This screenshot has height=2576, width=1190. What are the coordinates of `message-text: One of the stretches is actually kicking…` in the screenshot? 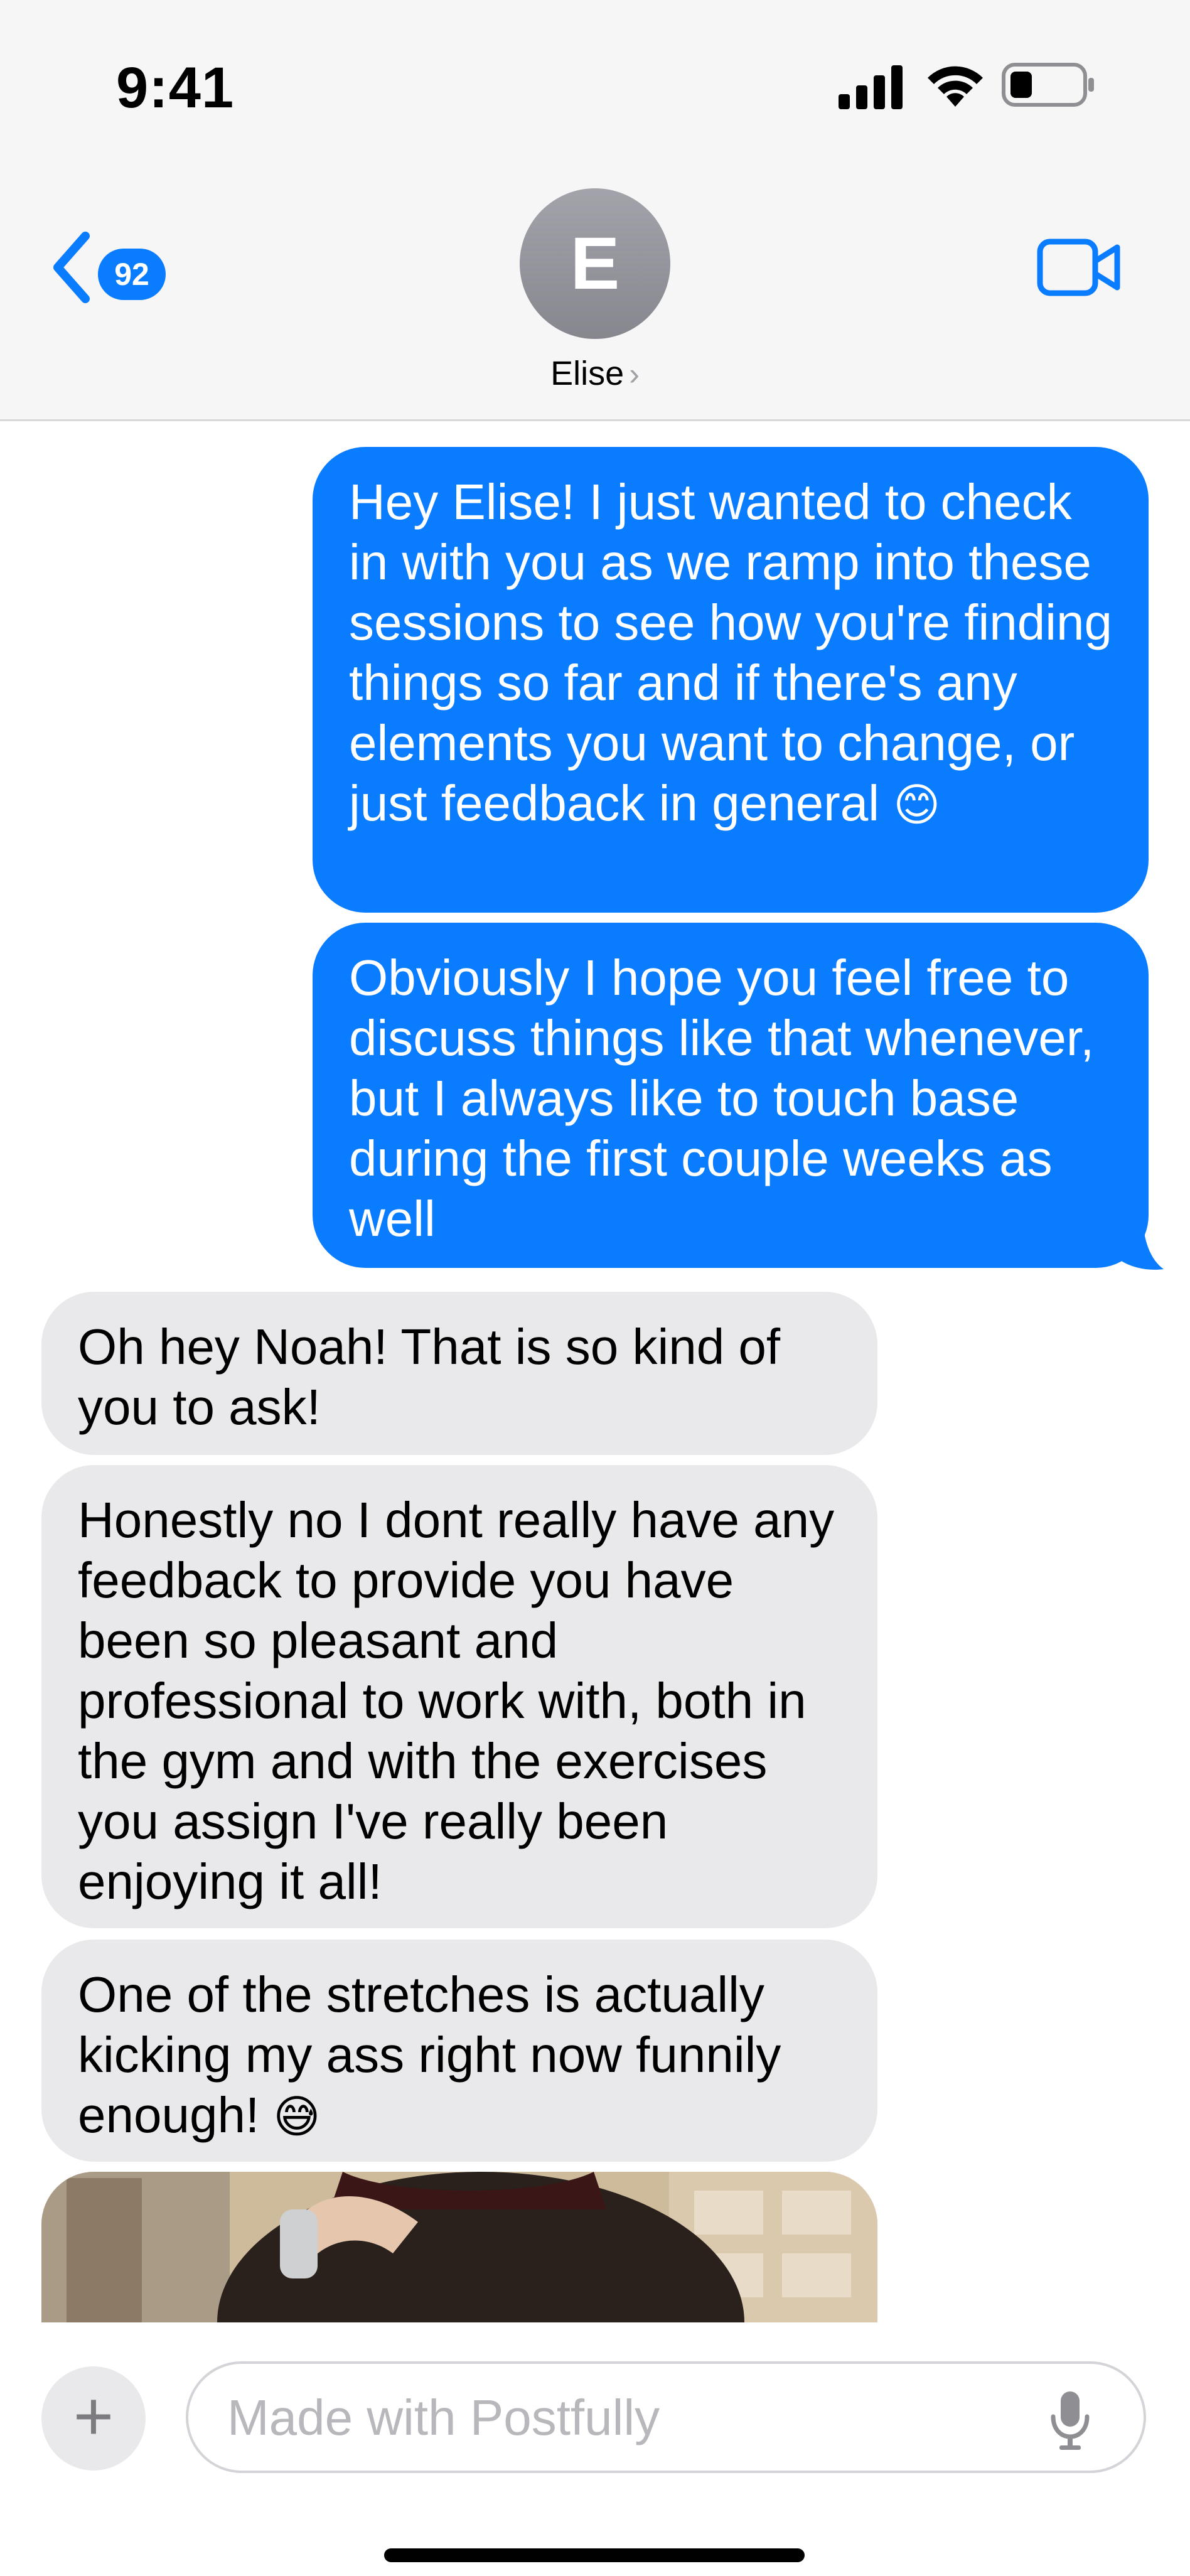 It's located at (430, 2055).